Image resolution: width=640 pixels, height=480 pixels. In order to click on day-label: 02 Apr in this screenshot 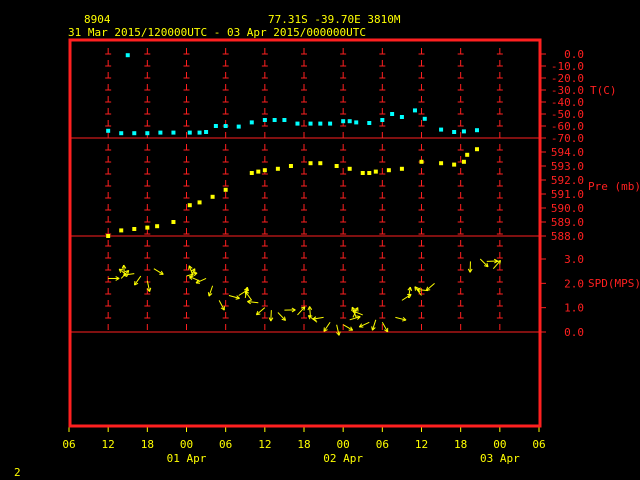, I will do `click(343, 458)`.